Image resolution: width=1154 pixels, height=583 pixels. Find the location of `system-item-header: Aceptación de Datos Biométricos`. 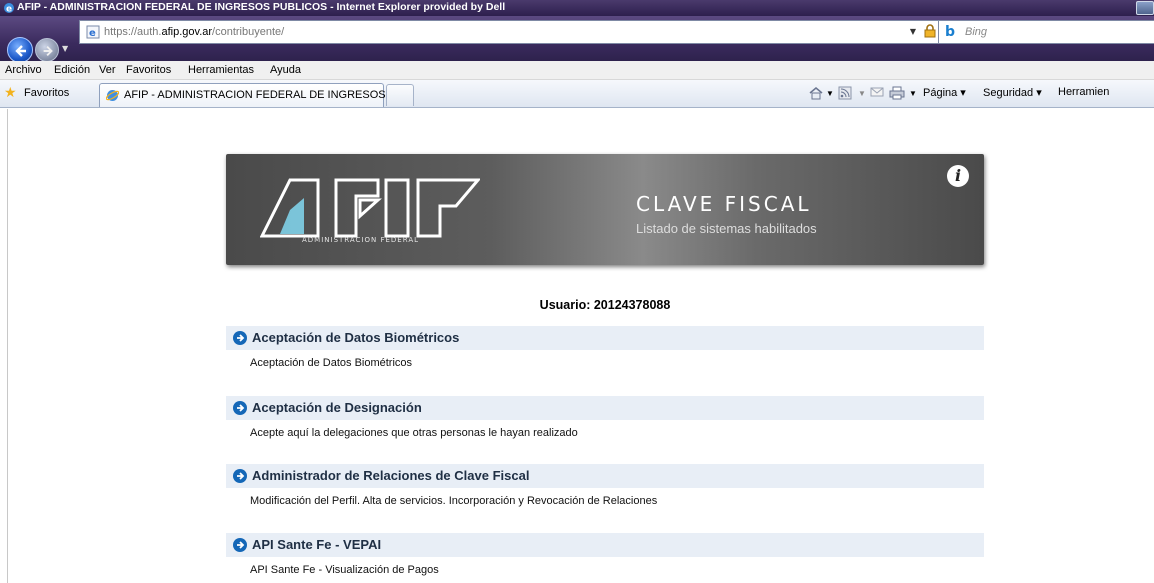

system-item-header: Aceptación de Datos Biométricos is located at coordinates (605, 338).